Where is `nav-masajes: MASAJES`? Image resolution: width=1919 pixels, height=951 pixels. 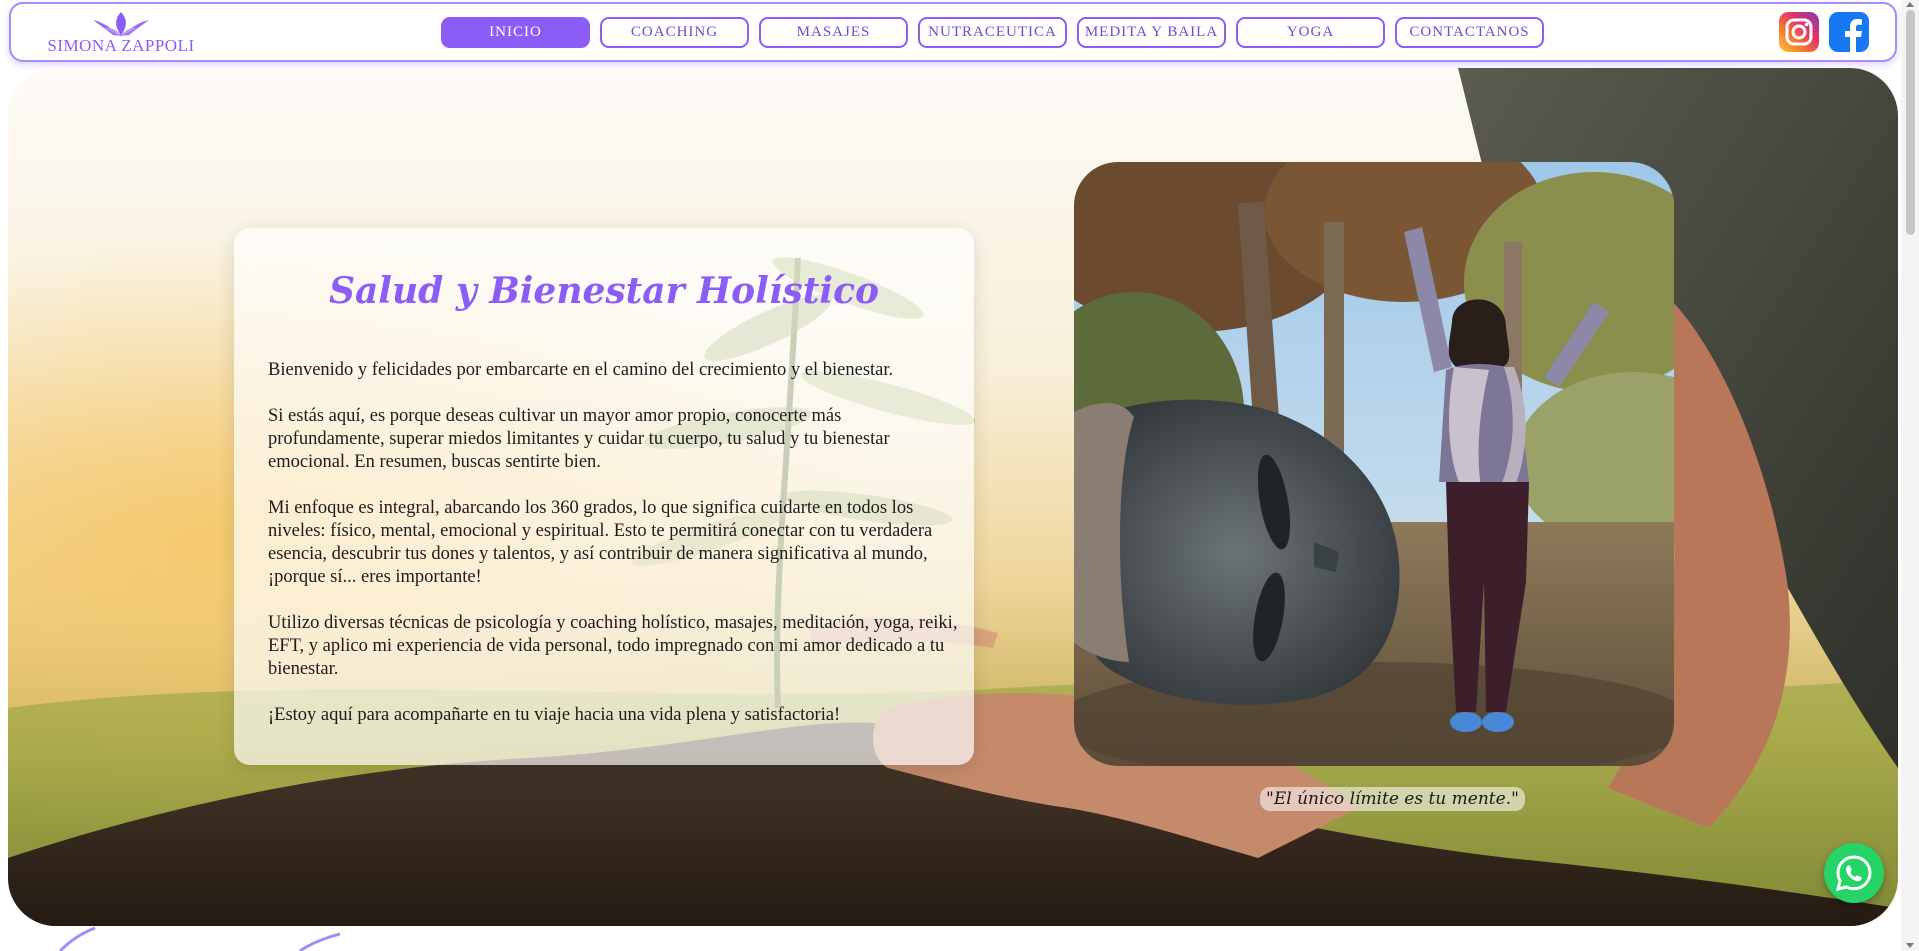
nav-masajes: MASAJES is located at coordinates (833, 32).